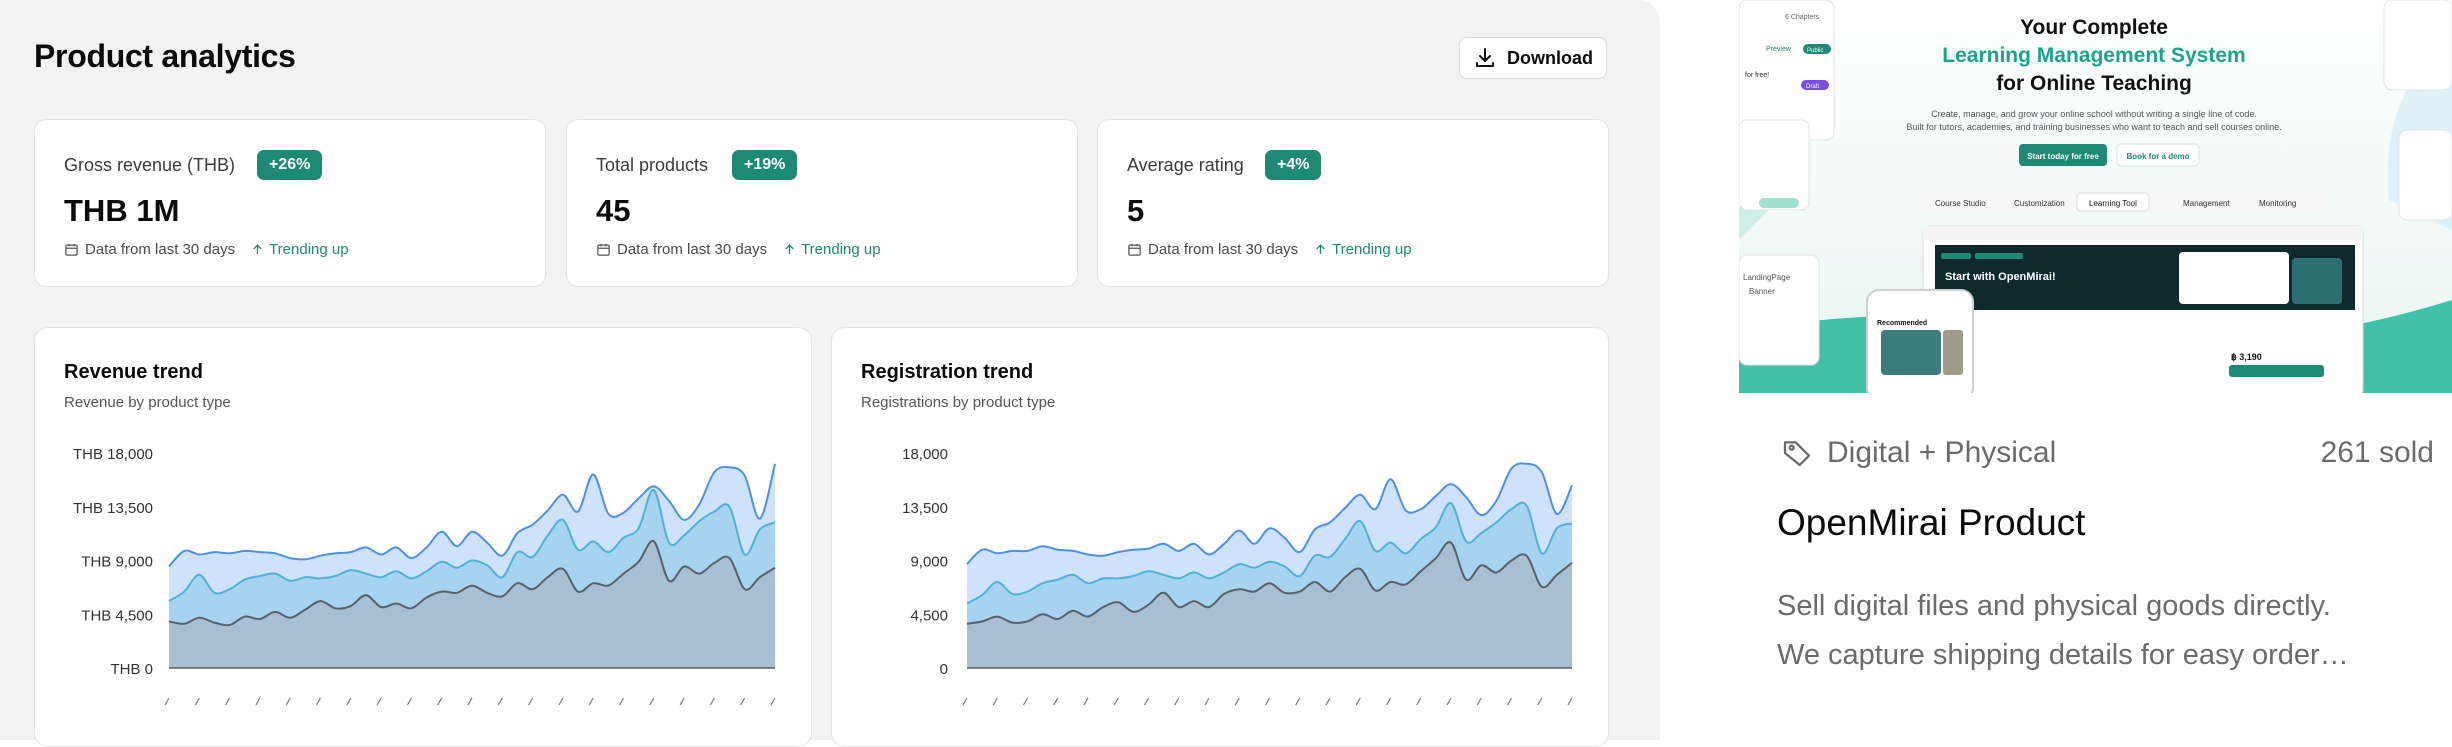 This screenshot has height=747, width=2452. I want to click on hero-tab-4: Monitoring, so click(2277, 203).